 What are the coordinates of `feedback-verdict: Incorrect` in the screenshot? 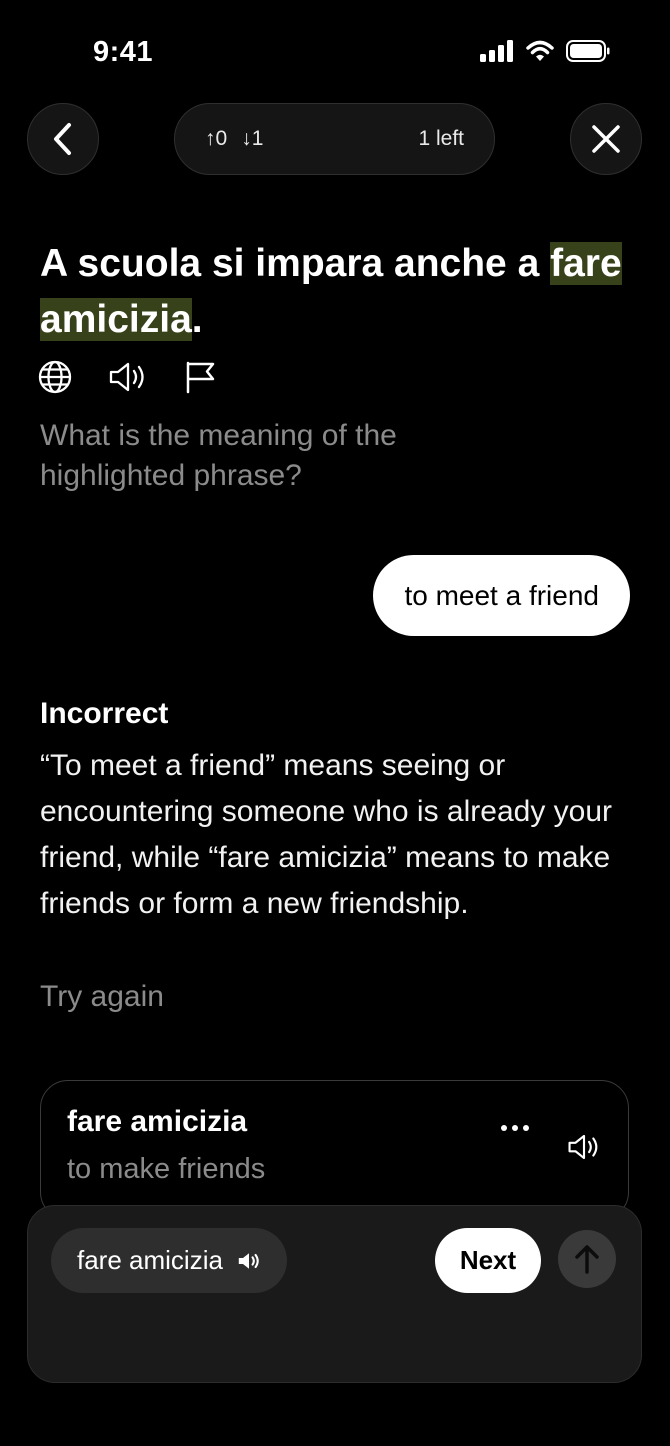 It's located at (104, 713).